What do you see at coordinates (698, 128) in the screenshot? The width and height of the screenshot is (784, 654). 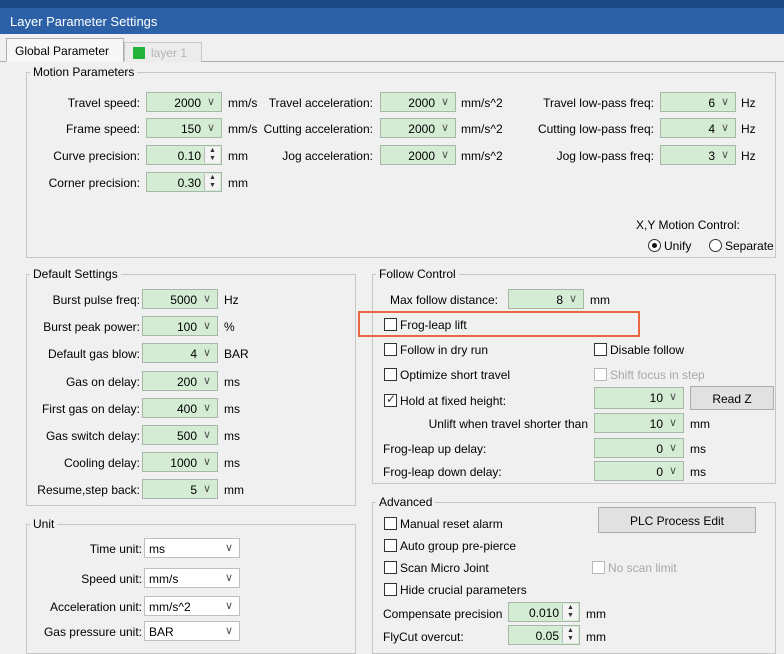 I see `cutting-lowpass-combo: 4 ∨` at bounding box center [698, 128].